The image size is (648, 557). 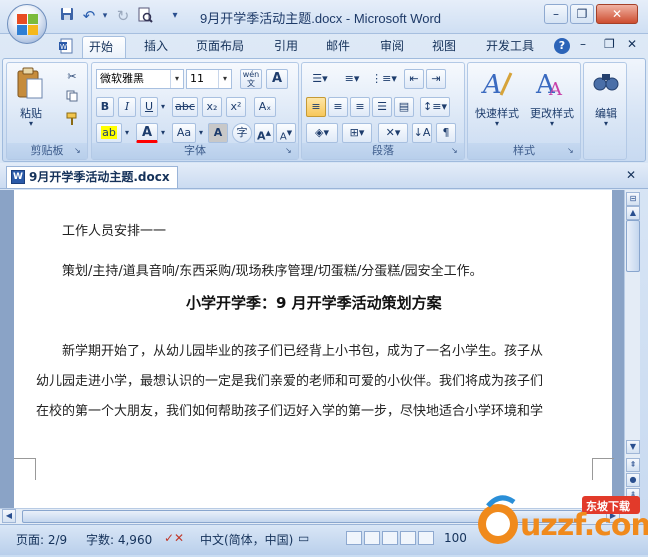 What do you see at coordinates (147, 133) in the screenshot?
I see `font-color-button: A` at bounding box center [147, 133].